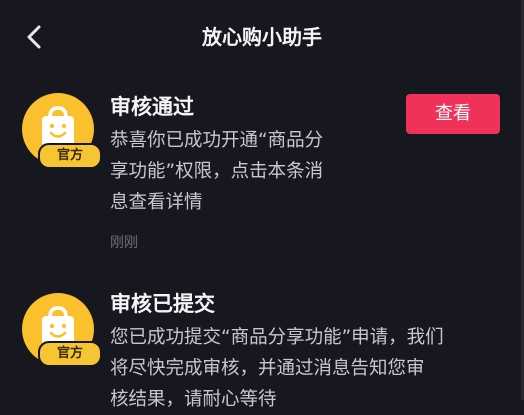  Describe the element at coordinates (267, 368) in the screenshot. I see `message-body-line: 将尽快完成审核，并通过消息告知您审` at that location.